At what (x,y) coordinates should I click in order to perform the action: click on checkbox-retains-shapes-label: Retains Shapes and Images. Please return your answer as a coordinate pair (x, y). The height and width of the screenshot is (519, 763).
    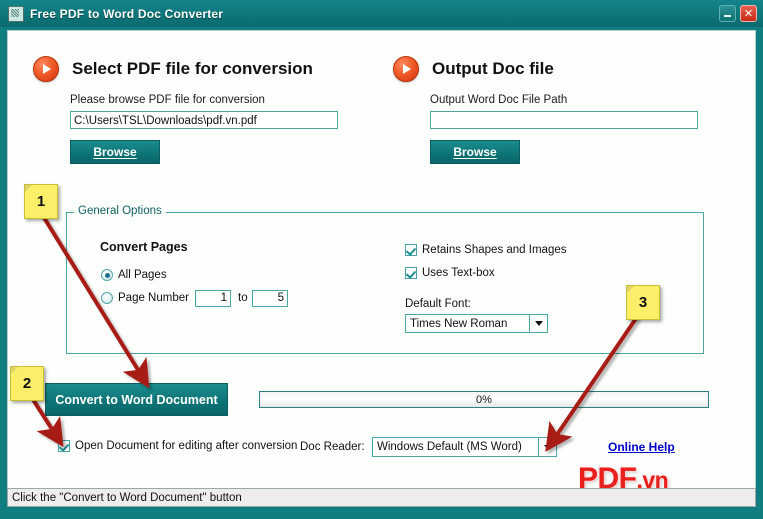
    Looking at the image, I should click on (494, 250).